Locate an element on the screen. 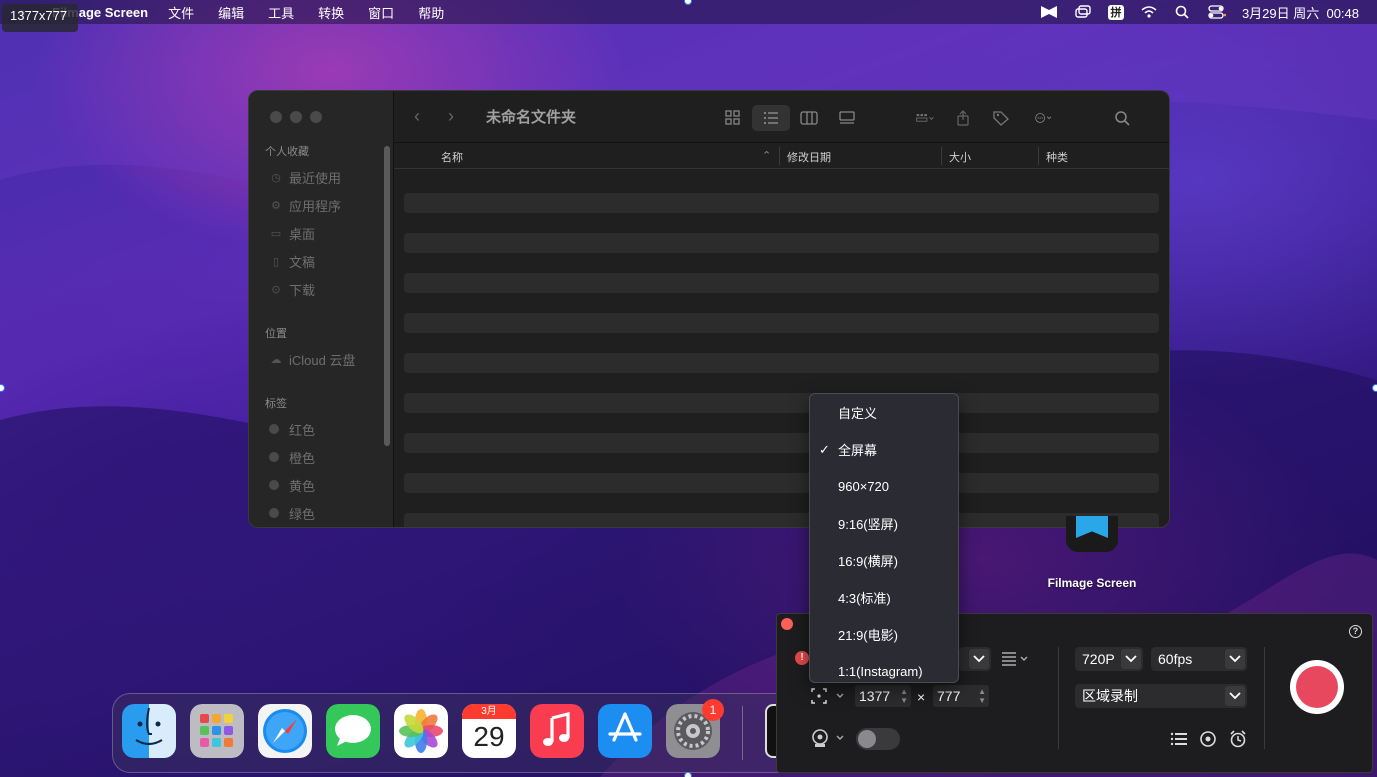 This screenshot has height=777, width=1377. column-kind: 种类 is located at coordinates (1057, 157).